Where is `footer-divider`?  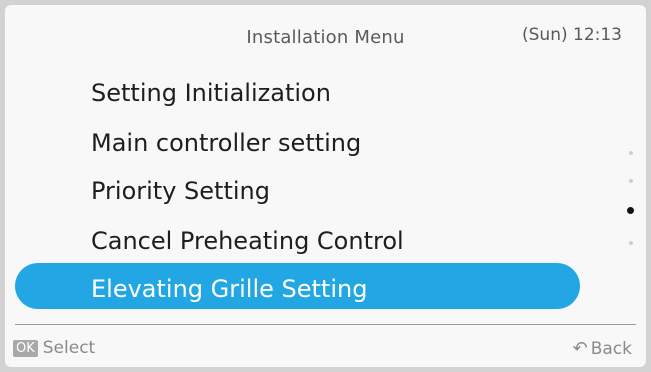
footer-divider is located at coordinates (325, 324).